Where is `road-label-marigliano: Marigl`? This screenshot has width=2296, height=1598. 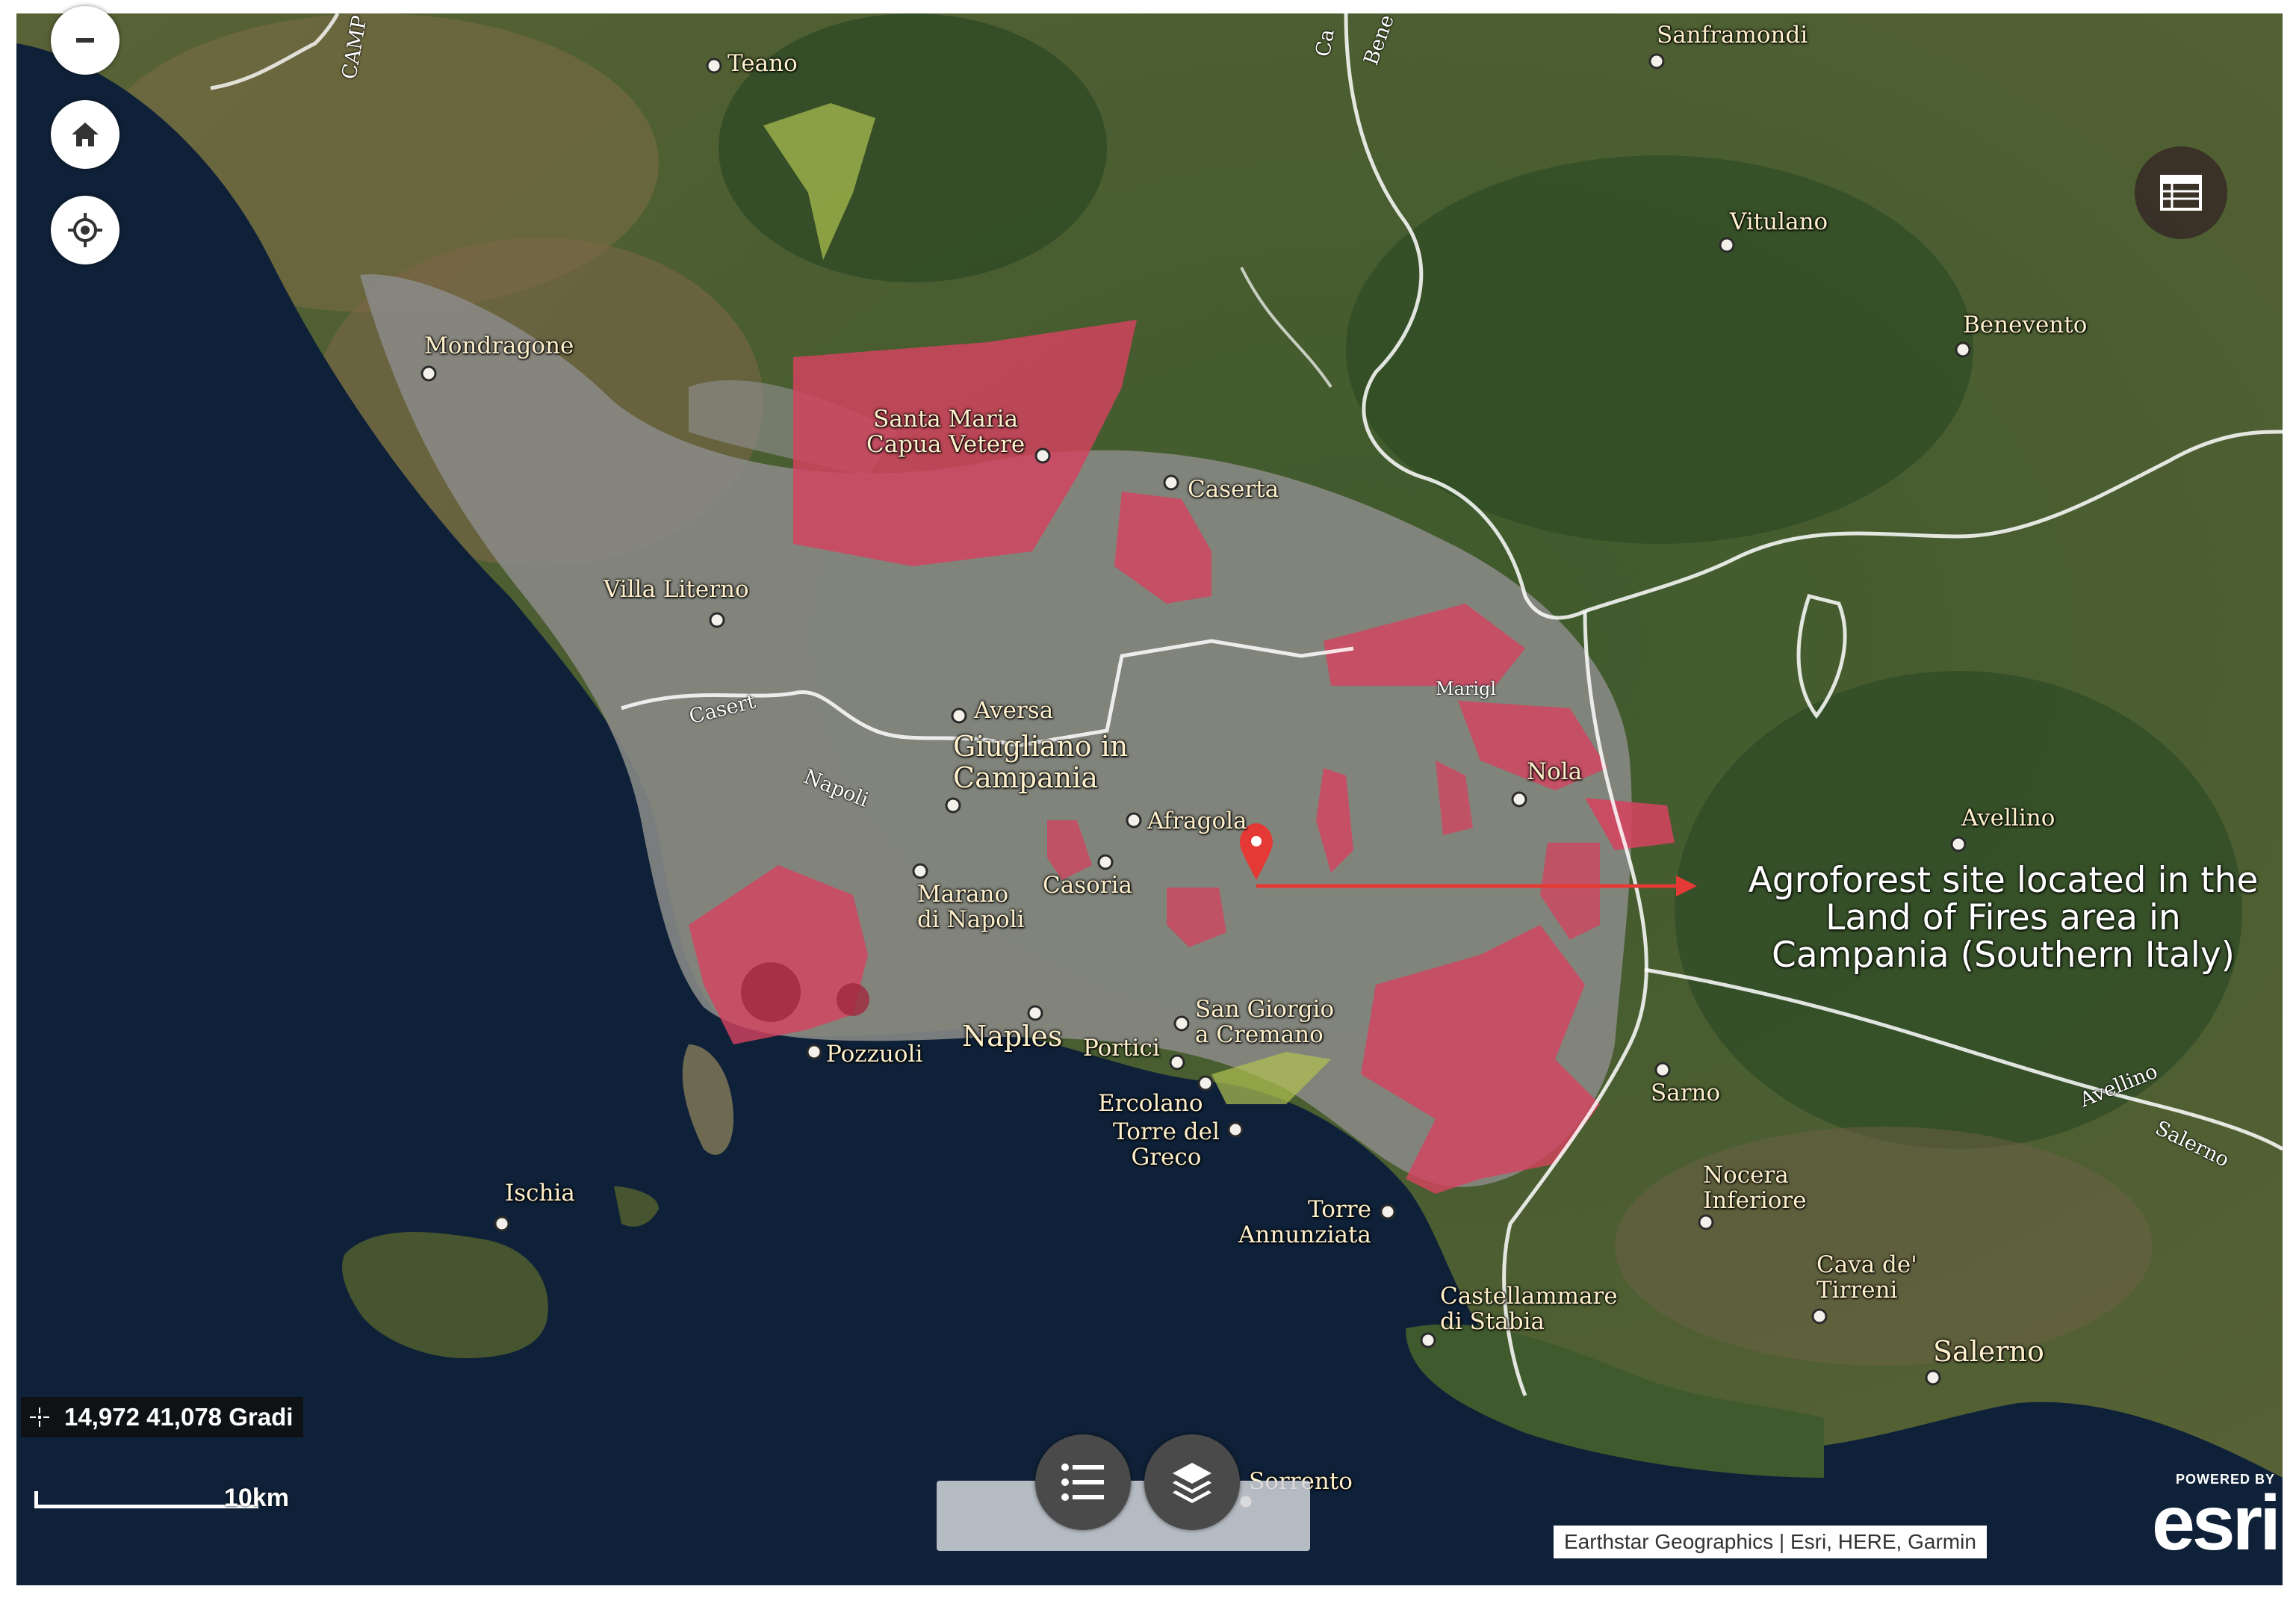 road-label-marigliano: Marigl is located at coordinates (1466, 689).